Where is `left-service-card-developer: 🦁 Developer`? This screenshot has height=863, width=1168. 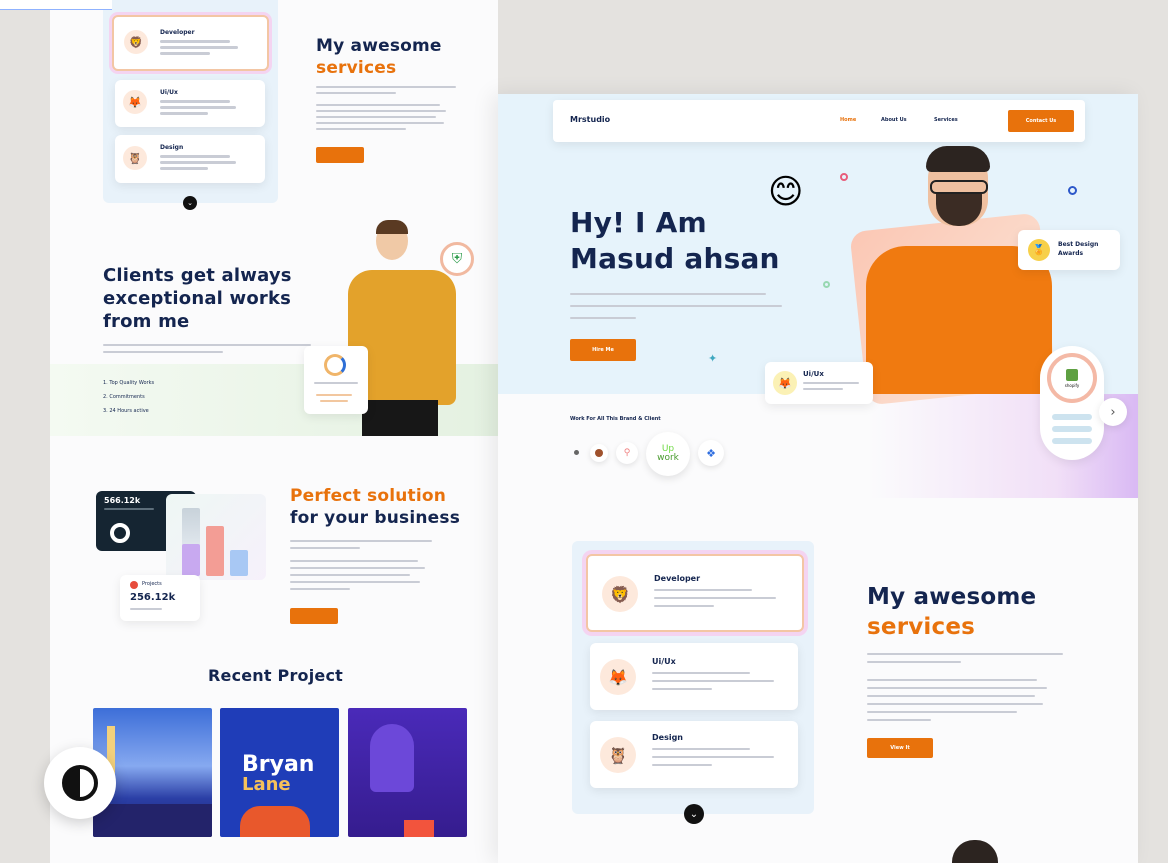 left-service-card-developer: 🦁 Developer is located at coordinates (190, 43).